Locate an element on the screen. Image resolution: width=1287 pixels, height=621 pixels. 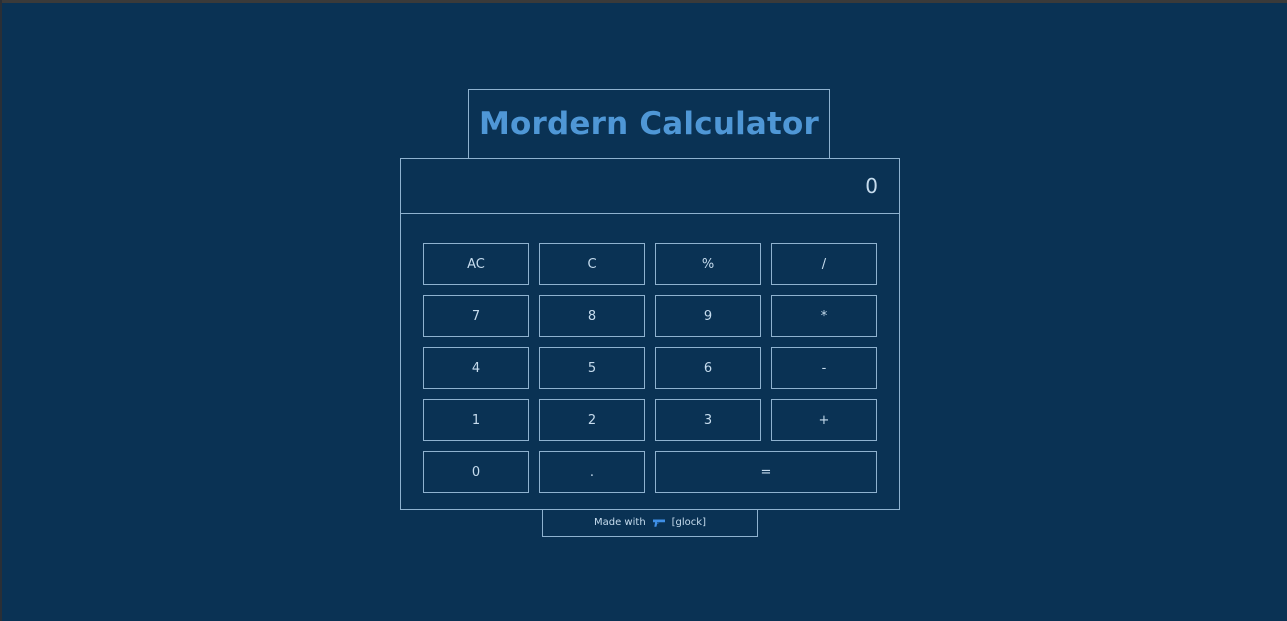
key-9: 9 is located at coordinates (708, 316).